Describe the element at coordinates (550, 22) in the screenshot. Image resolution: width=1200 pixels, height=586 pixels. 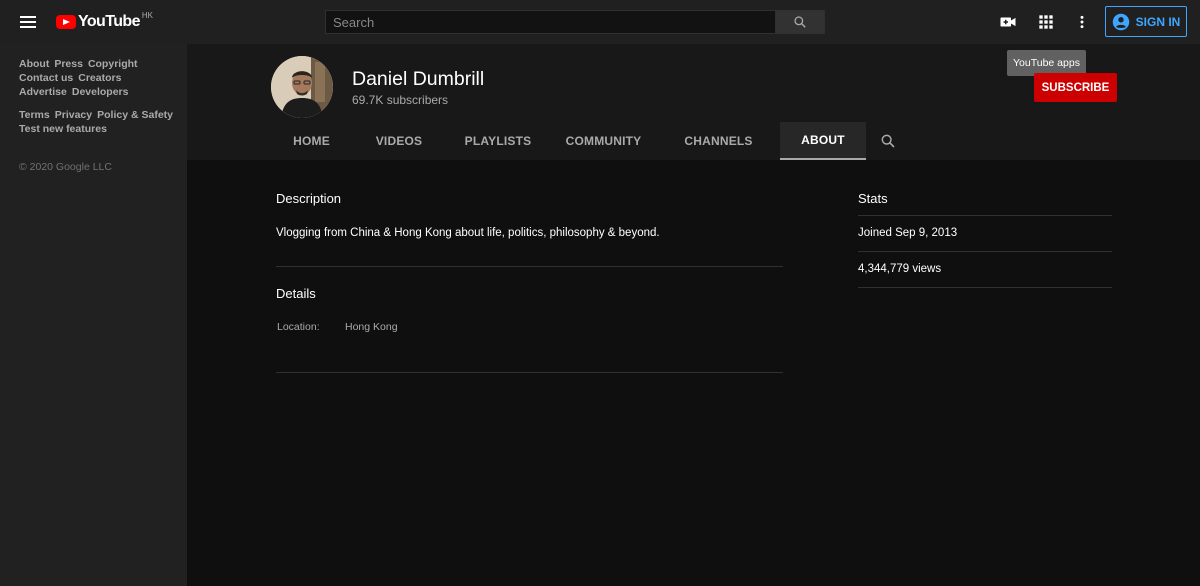
I see `search-input` at that location.